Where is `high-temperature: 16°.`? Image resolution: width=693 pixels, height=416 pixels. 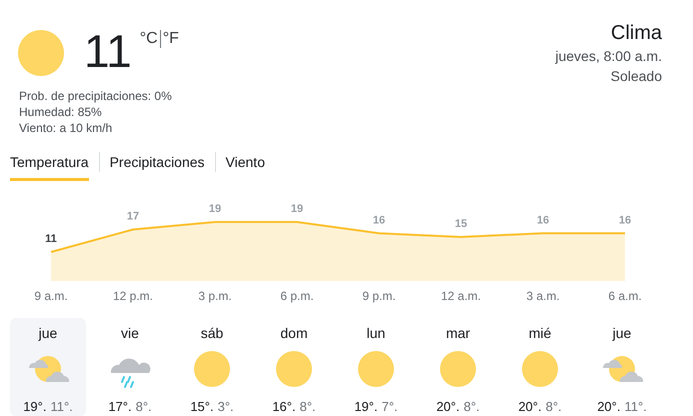
high-temperature: 16°. is located at coordinates (284, 406).